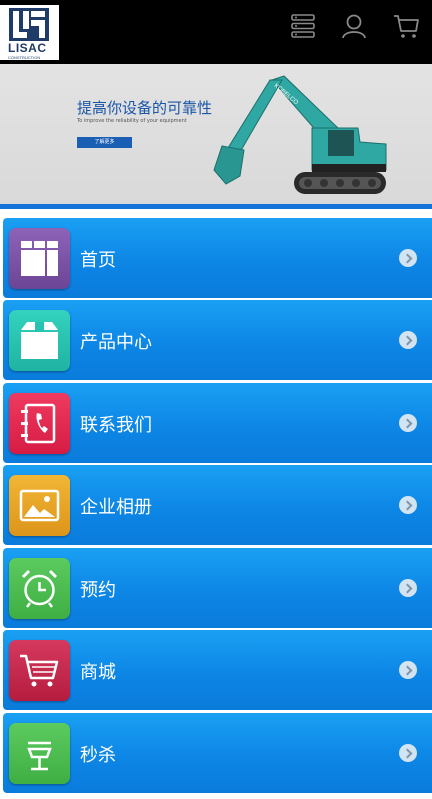 This screenshot has height=799, width=432. I want to click on shopping-cart-icon, so click(39, 670).